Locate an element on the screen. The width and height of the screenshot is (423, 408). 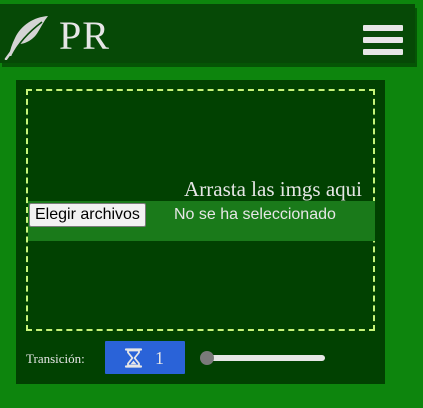
hamburger-menu-icon is located at coordinates (383, 40).